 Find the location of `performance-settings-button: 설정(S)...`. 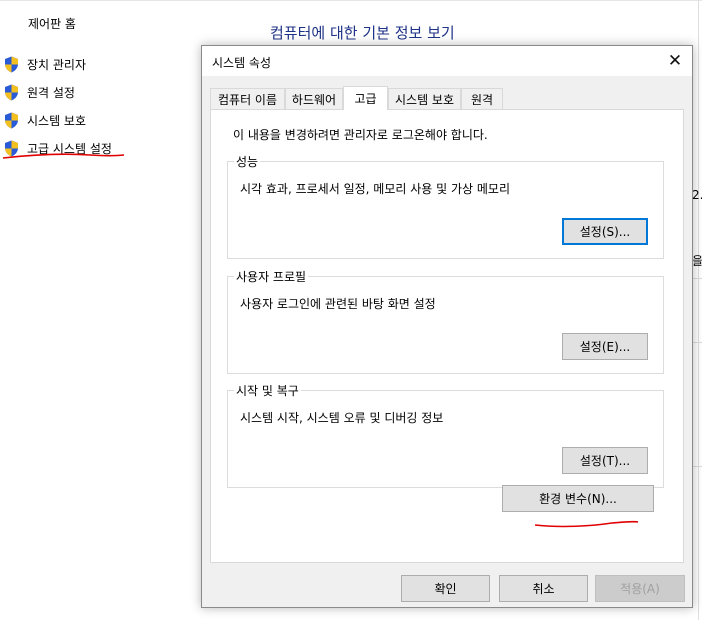

performance-settings-button: 설정(S)... is located at coordinates (605, 231).